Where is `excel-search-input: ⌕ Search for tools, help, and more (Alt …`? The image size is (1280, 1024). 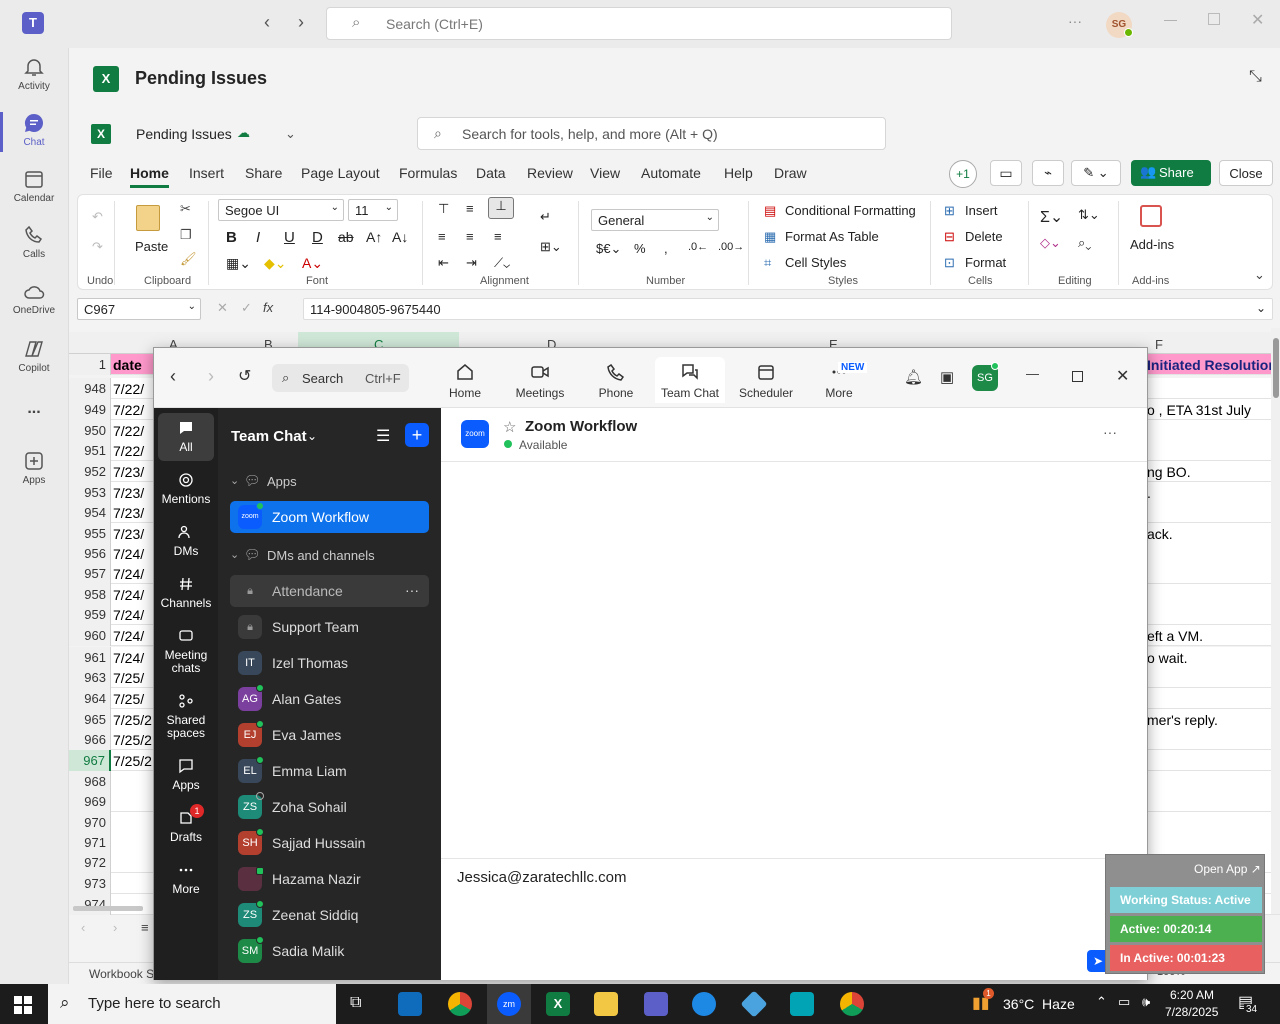 excel-search-input: ⌕ Search for tools, help, and more (Alt … is located at coordinates (651, 133).